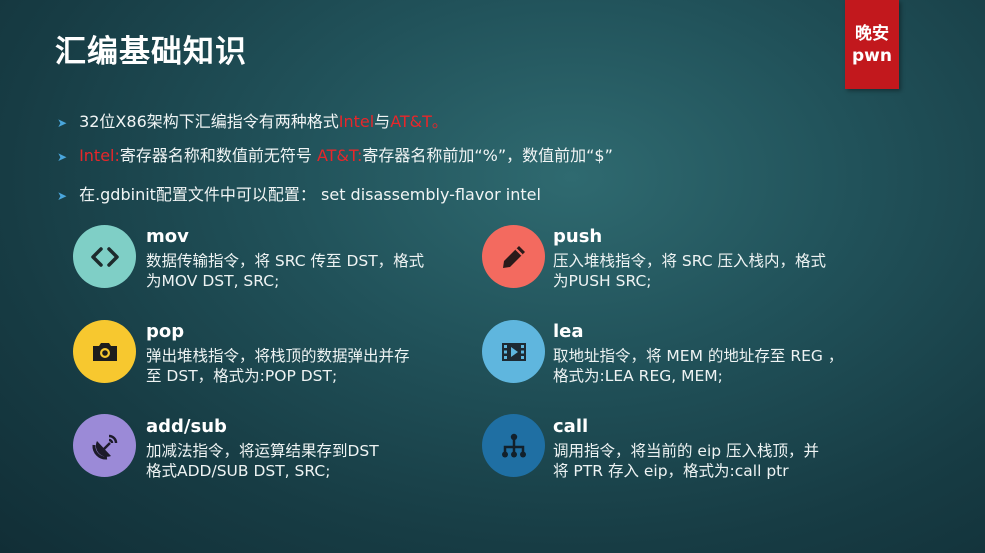 This screenshot has height=553, width=985. What do you see at coordinates (285, 261) in the screenshot?
I see `mov-desc-line-1: 数据传输指令，将 SRC 传至 DST，格式` at bounding box center [285, 261].